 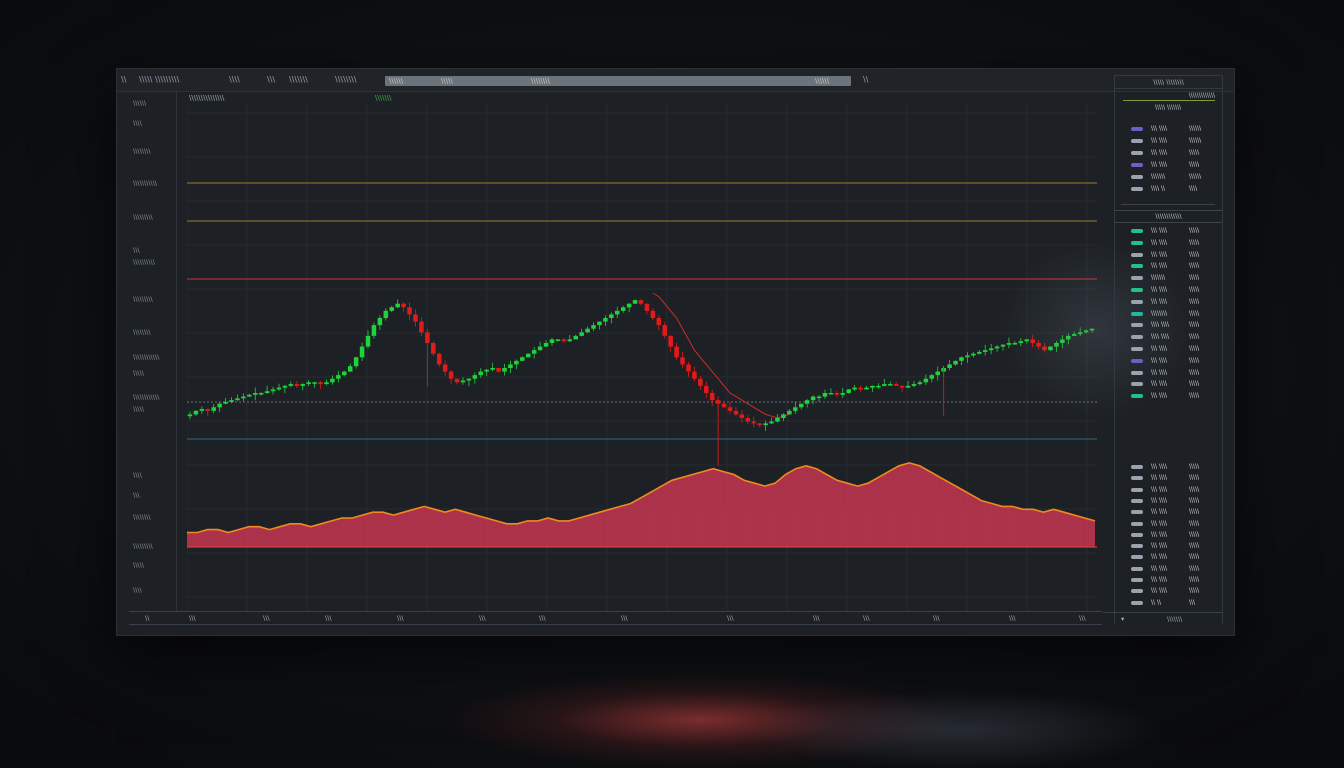 What do you see at coordinates (298, 80) in the screenshot?
I see `toolbar-compare: \\\\\\\` at bounding box center [298, 80].